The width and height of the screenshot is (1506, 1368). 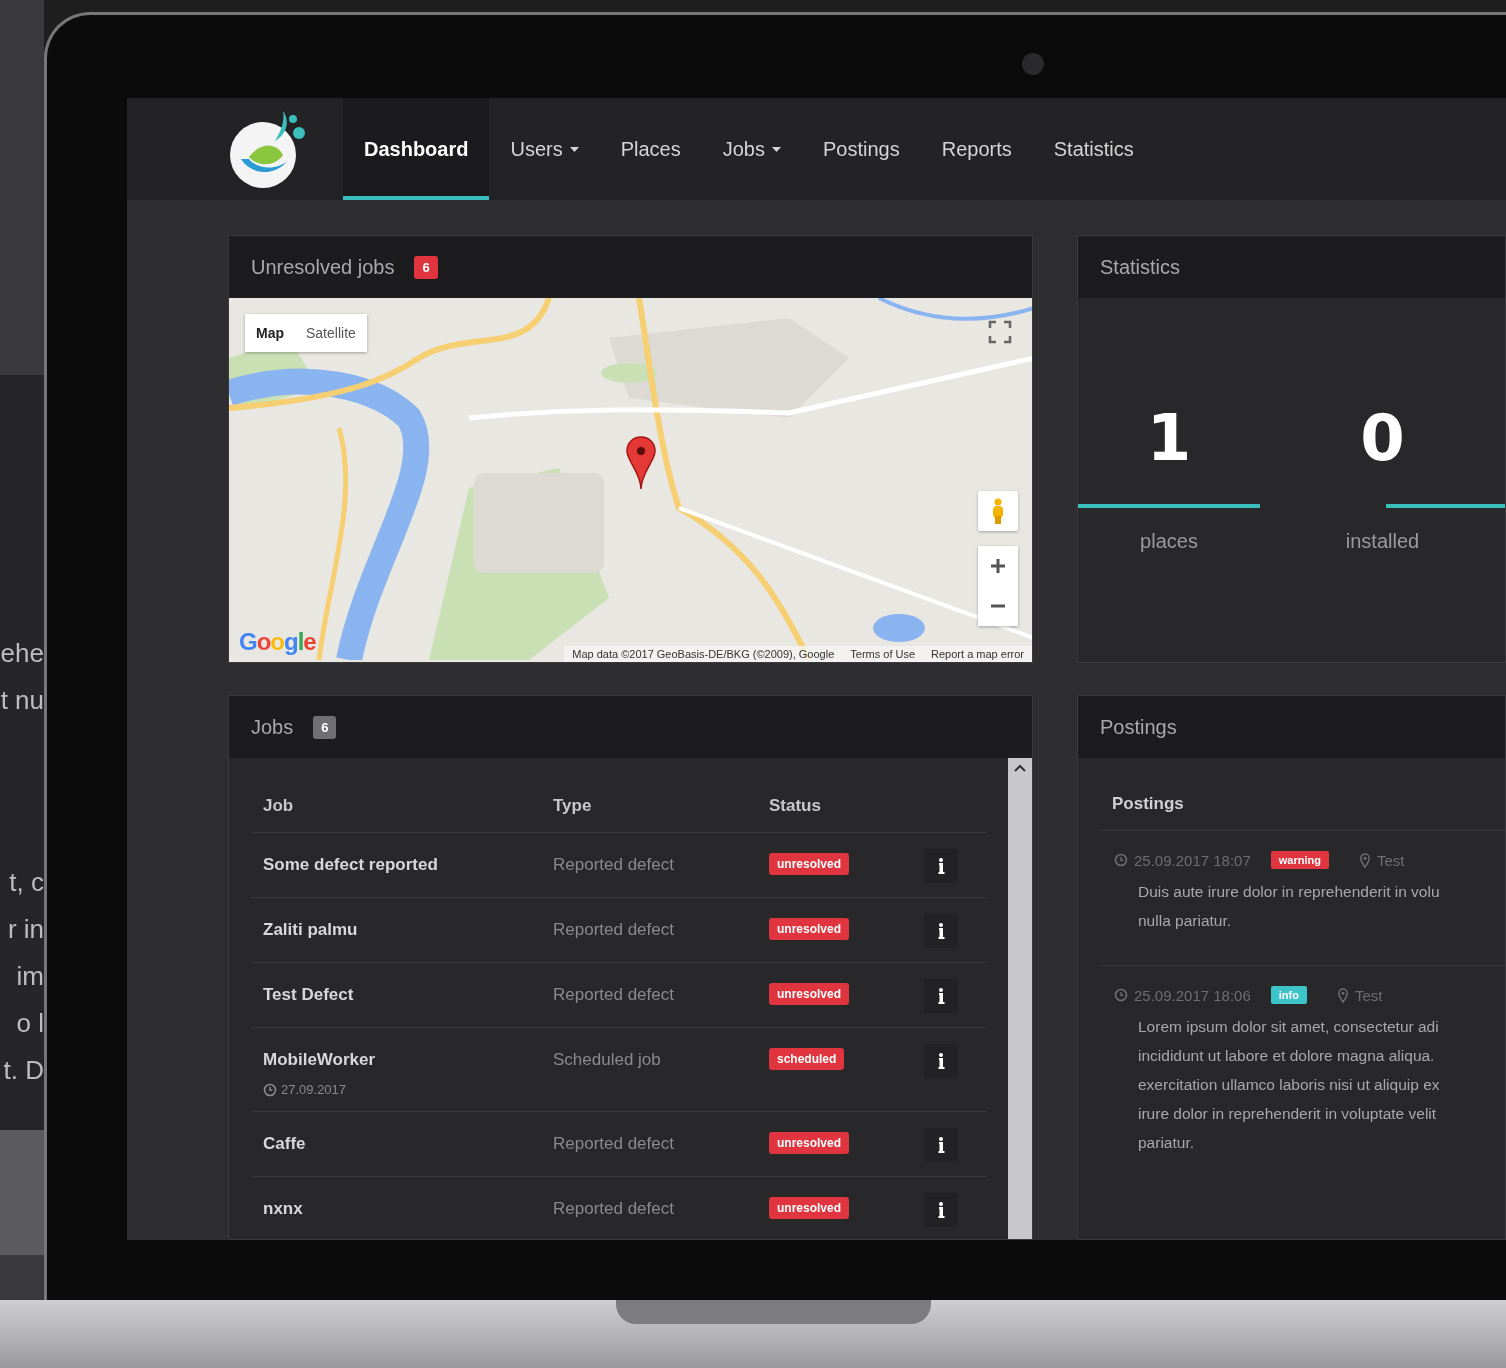 What do you see at coordinates (1289, 1085) in the screenshot?
I see `posting-text: Lorem ipsum dolor sit amet, consectetur adi incididunt ut labore et dolore magna aliqua. exercitation ullamco laboris nisi ut aliquip ex irure dolor in reprehenderit in voluptate velit pariatur.` at bounding box center [1289, 1085].